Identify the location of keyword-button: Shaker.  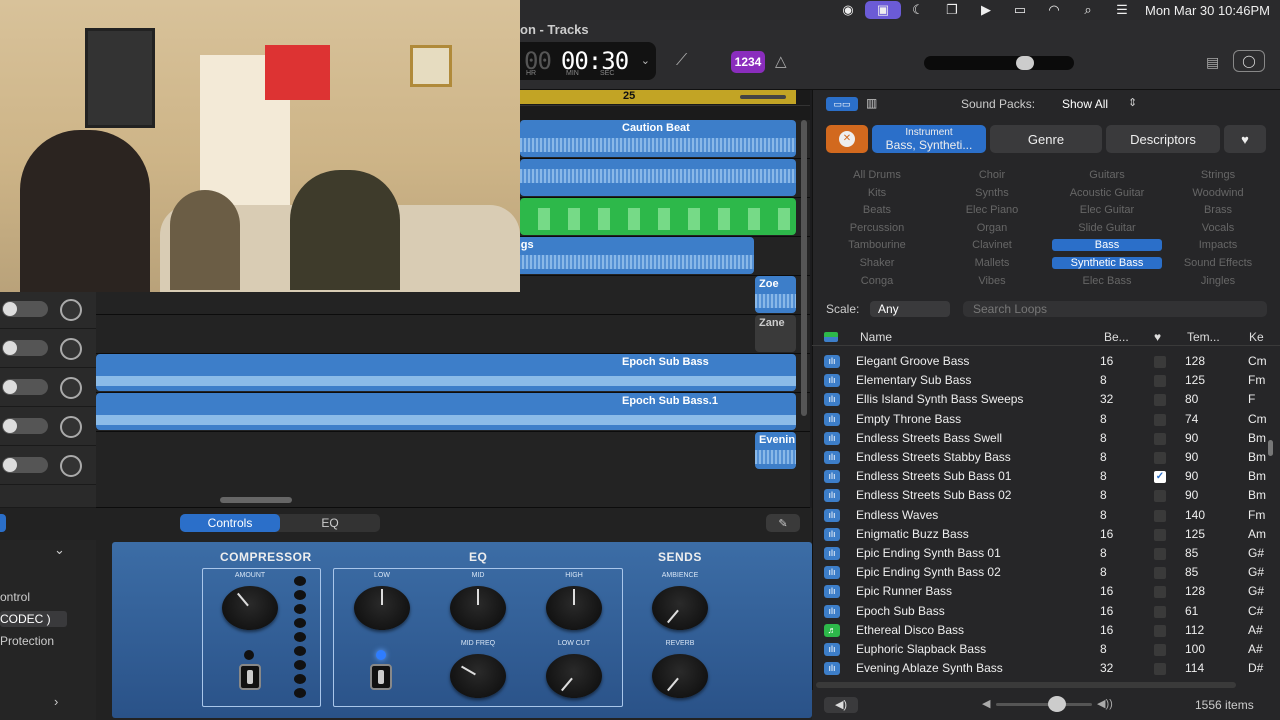
(877, 263).